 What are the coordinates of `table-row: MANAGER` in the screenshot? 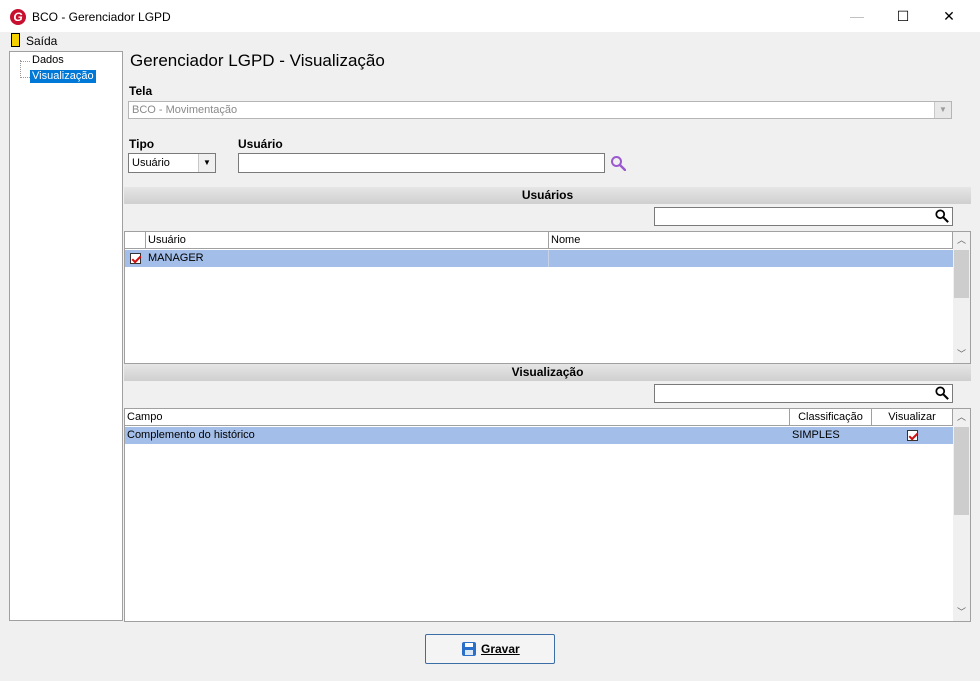 It's located at (539, 258).